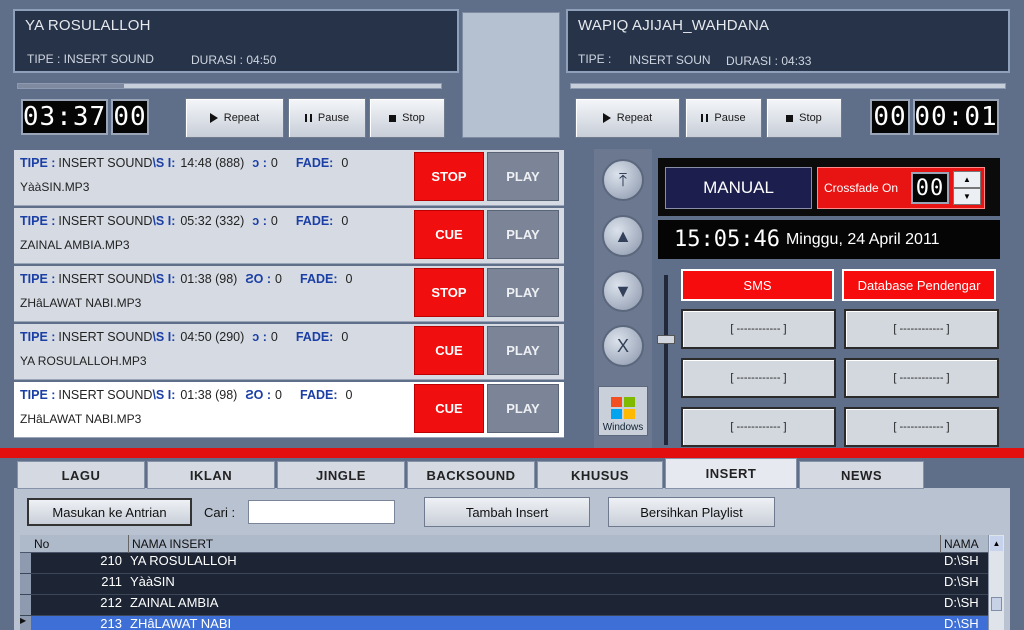  I want to click on stop-icon, so click(790, 118).